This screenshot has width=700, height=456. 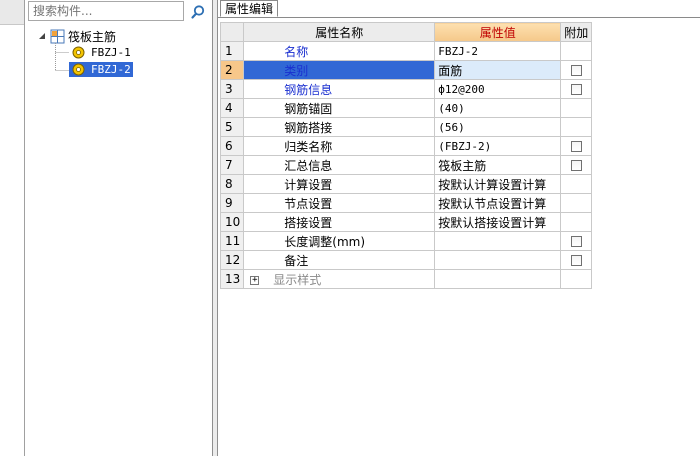 I want to click on property-value-cell: FBZJ-2, so click(x=498, y=51).